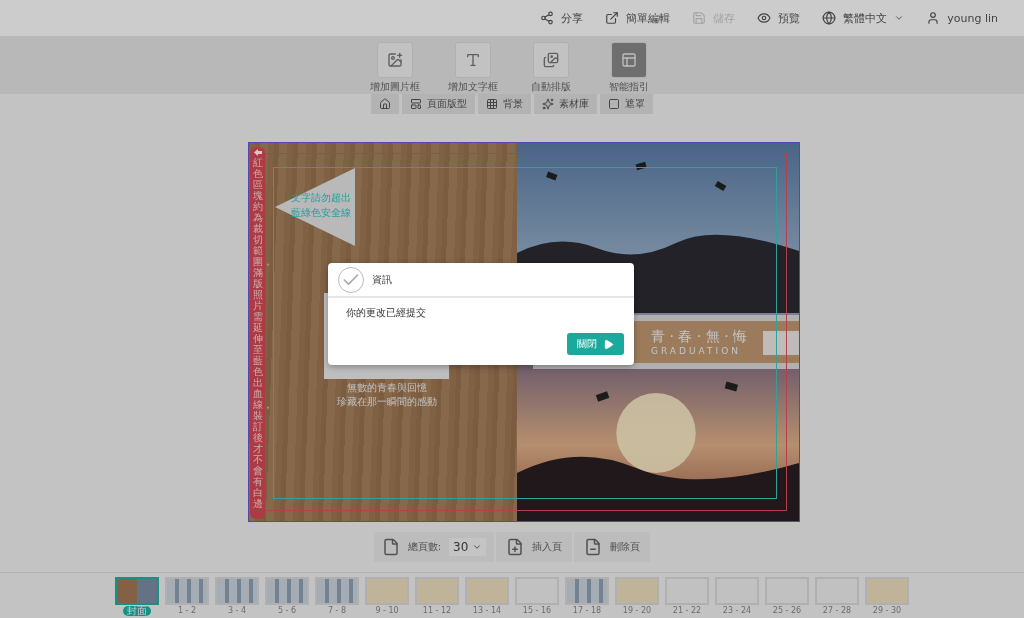 The height and width of the screenshot is (618, 1024). I want to click on language-selector: 繁體中文, so click(863, 18).